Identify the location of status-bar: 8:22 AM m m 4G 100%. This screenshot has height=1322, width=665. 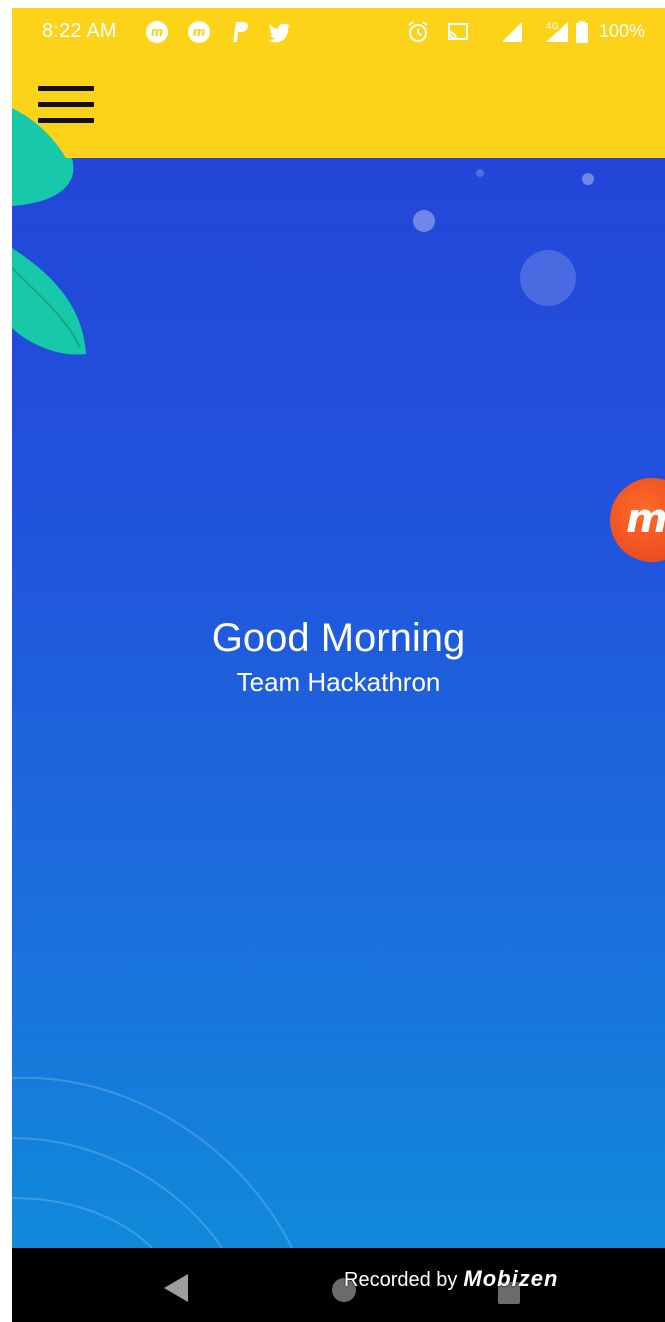
(338, 33).